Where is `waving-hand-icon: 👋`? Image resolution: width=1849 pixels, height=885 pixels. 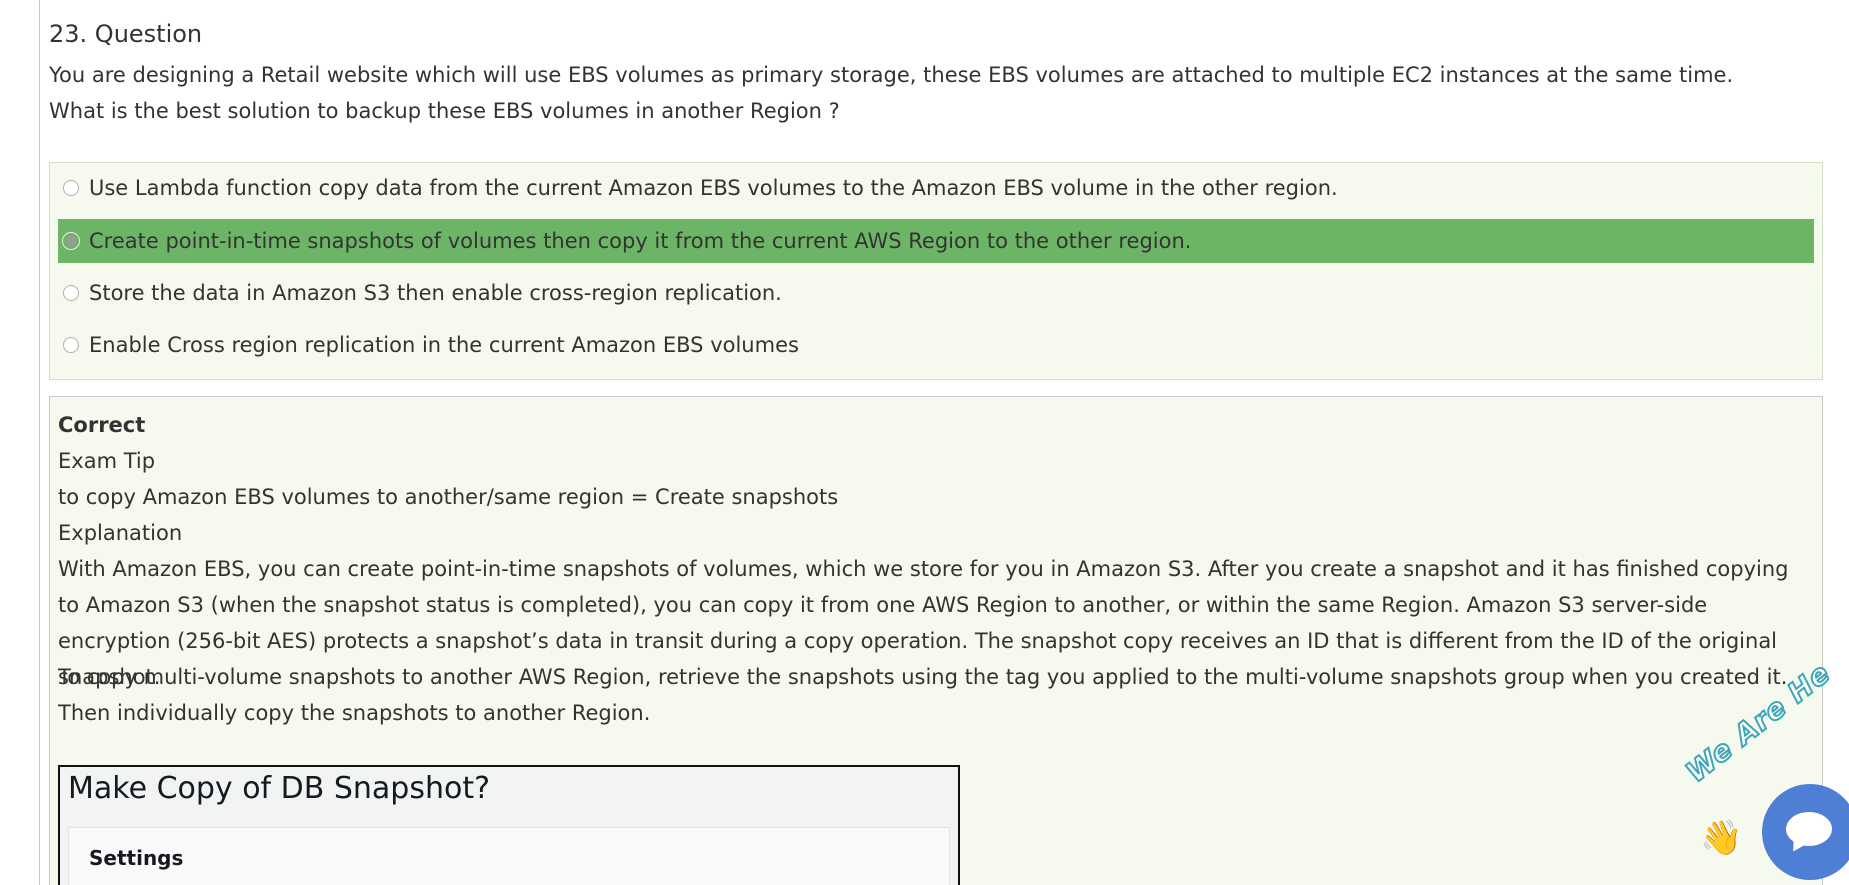
waving-hand-icon: 👋 is located at coordinates (1721, 838).